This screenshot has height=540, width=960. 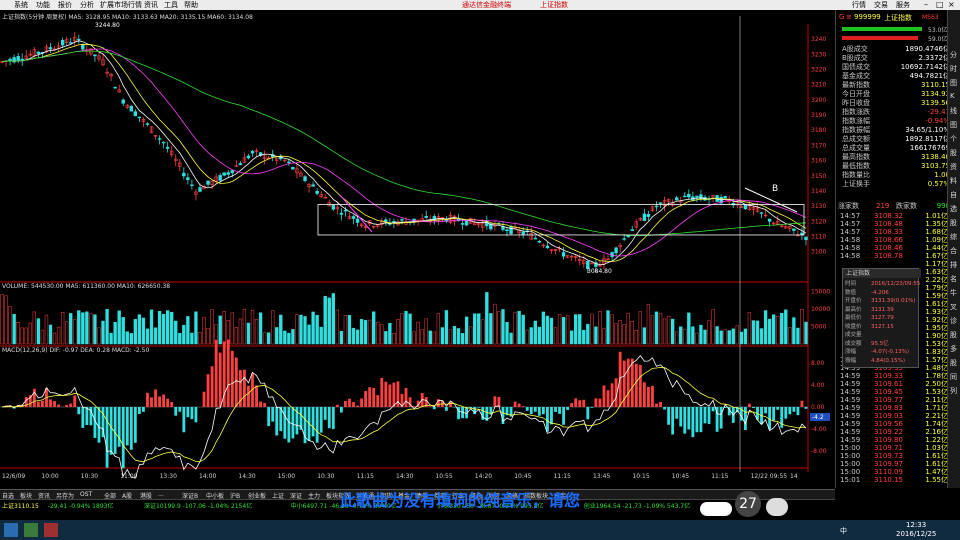 I want to click on trade-row: 15:00 3109.71 1.03亿, so click(x=894, y=448).